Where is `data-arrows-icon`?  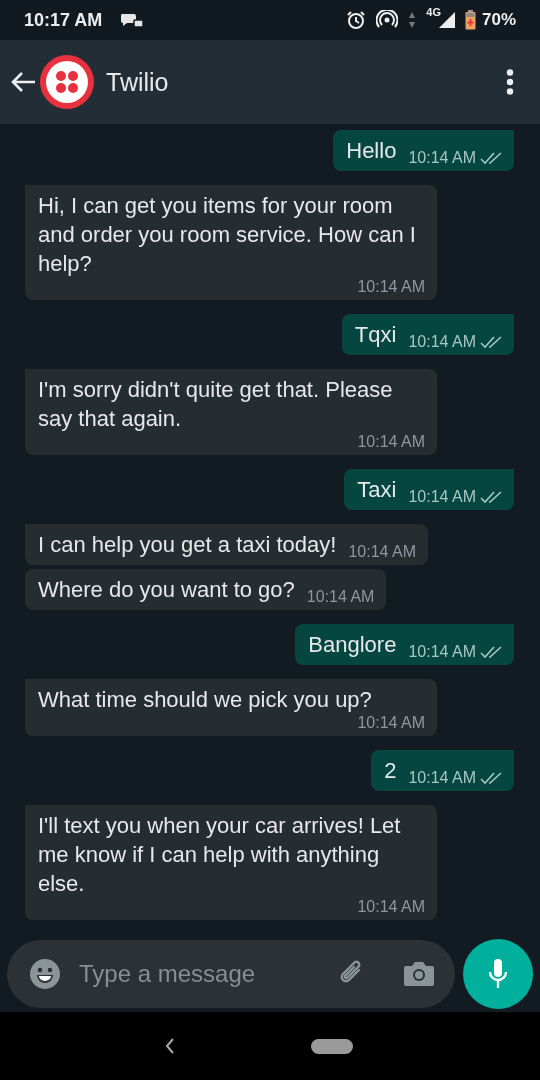 data-arrows-icon is located at coordinates (412, 20).